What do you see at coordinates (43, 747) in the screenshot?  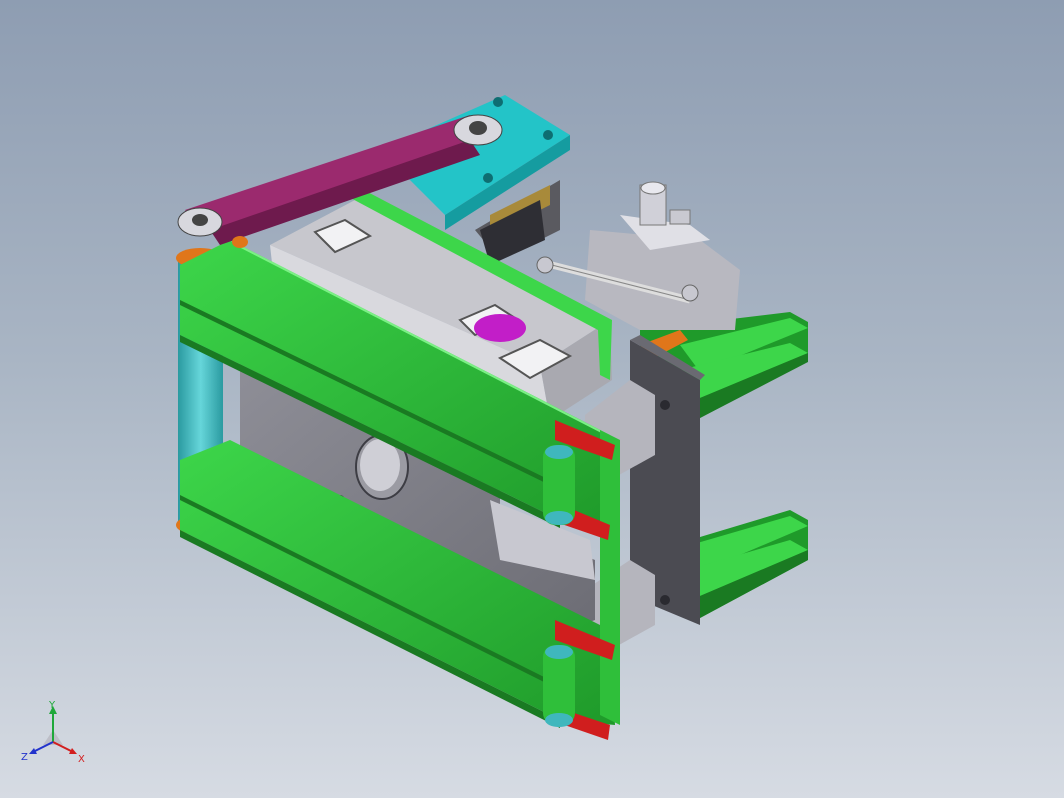 I see `z-axis-arrow` at bounding box center [43, 747].